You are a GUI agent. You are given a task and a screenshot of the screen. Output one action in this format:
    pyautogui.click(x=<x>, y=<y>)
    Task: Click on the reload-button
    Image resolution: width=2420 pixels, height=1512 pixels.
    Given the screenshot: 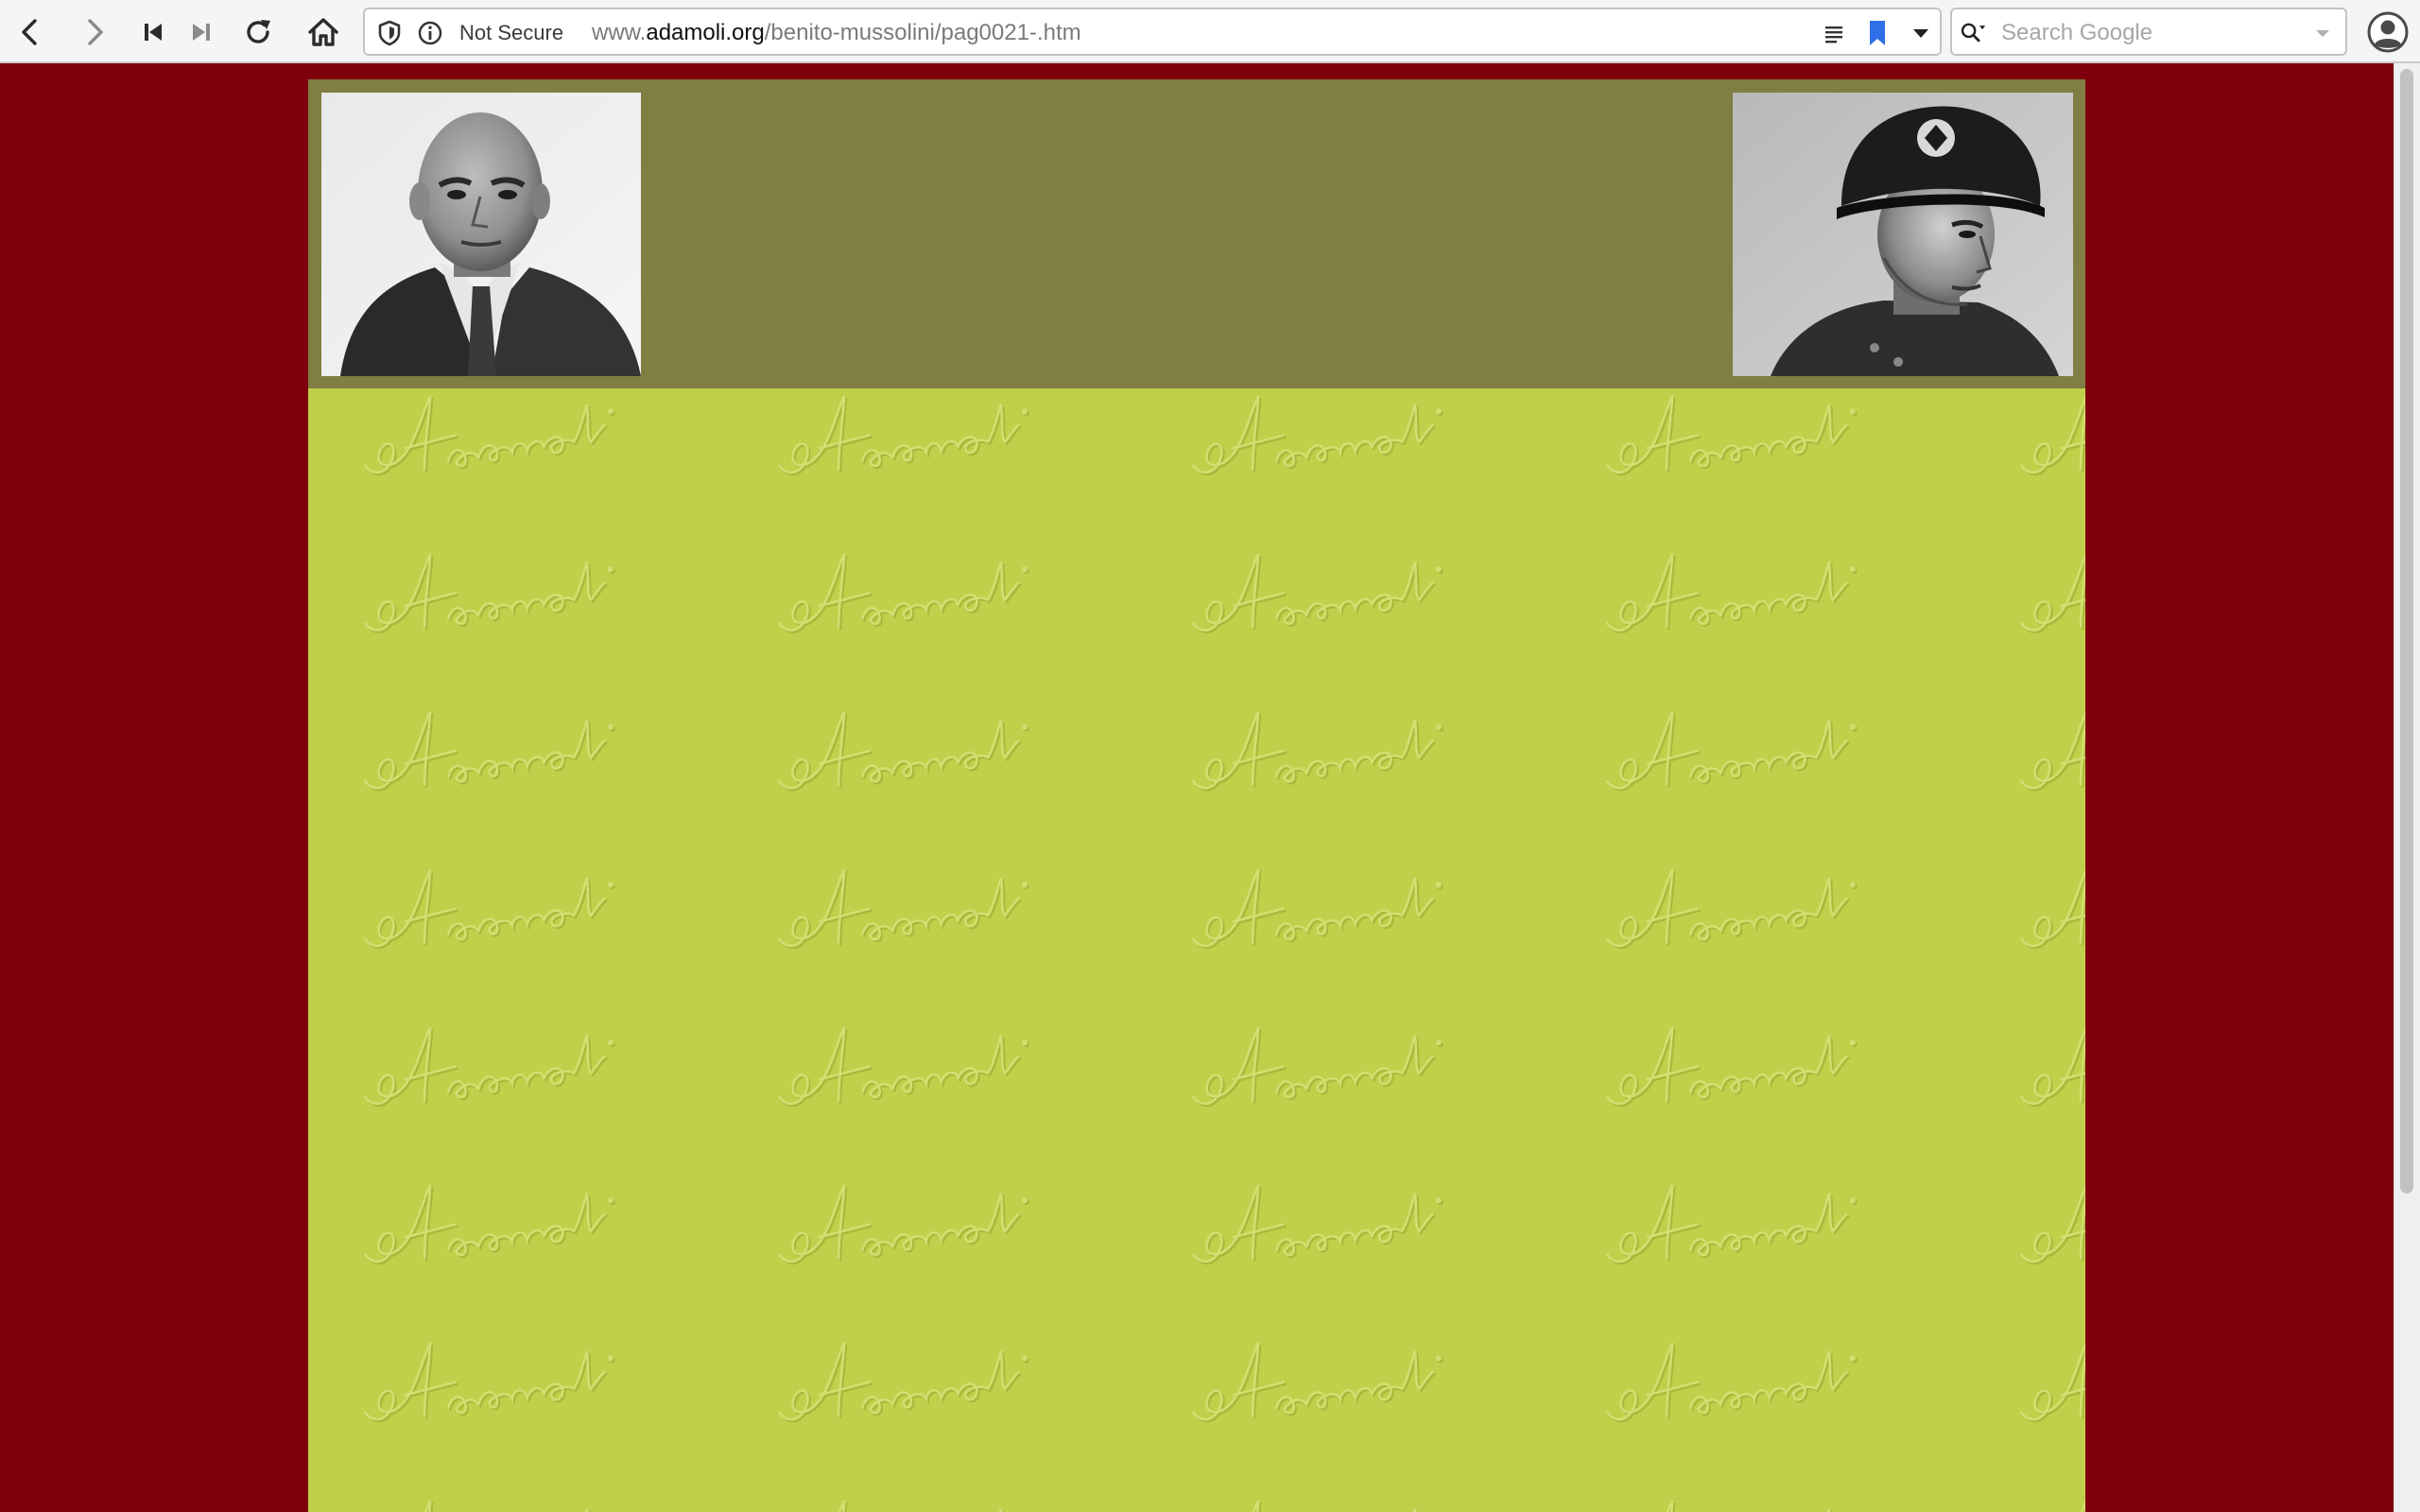 What is the action you would take?
    pyautogui.click(x=258, y=32)
    